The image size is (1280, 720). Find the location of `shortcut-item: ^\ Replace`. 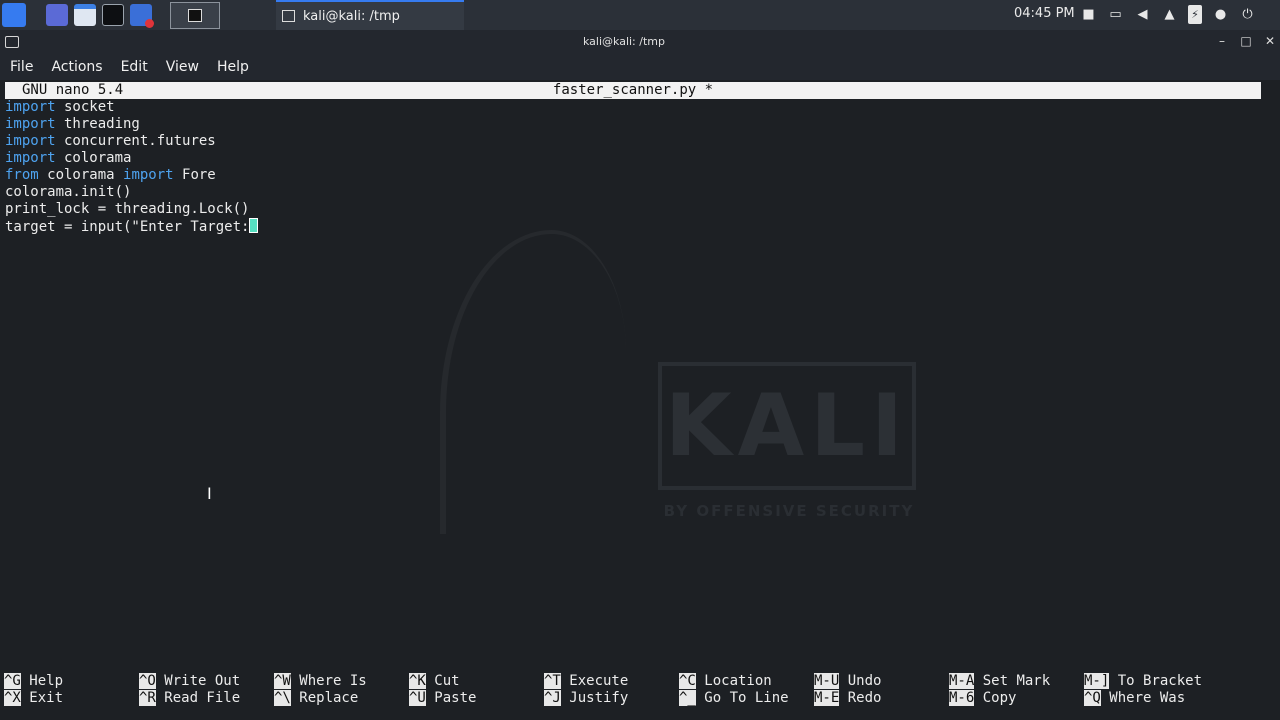

shortcut-item: ^\ Replace is located at coordinates (316, 698).